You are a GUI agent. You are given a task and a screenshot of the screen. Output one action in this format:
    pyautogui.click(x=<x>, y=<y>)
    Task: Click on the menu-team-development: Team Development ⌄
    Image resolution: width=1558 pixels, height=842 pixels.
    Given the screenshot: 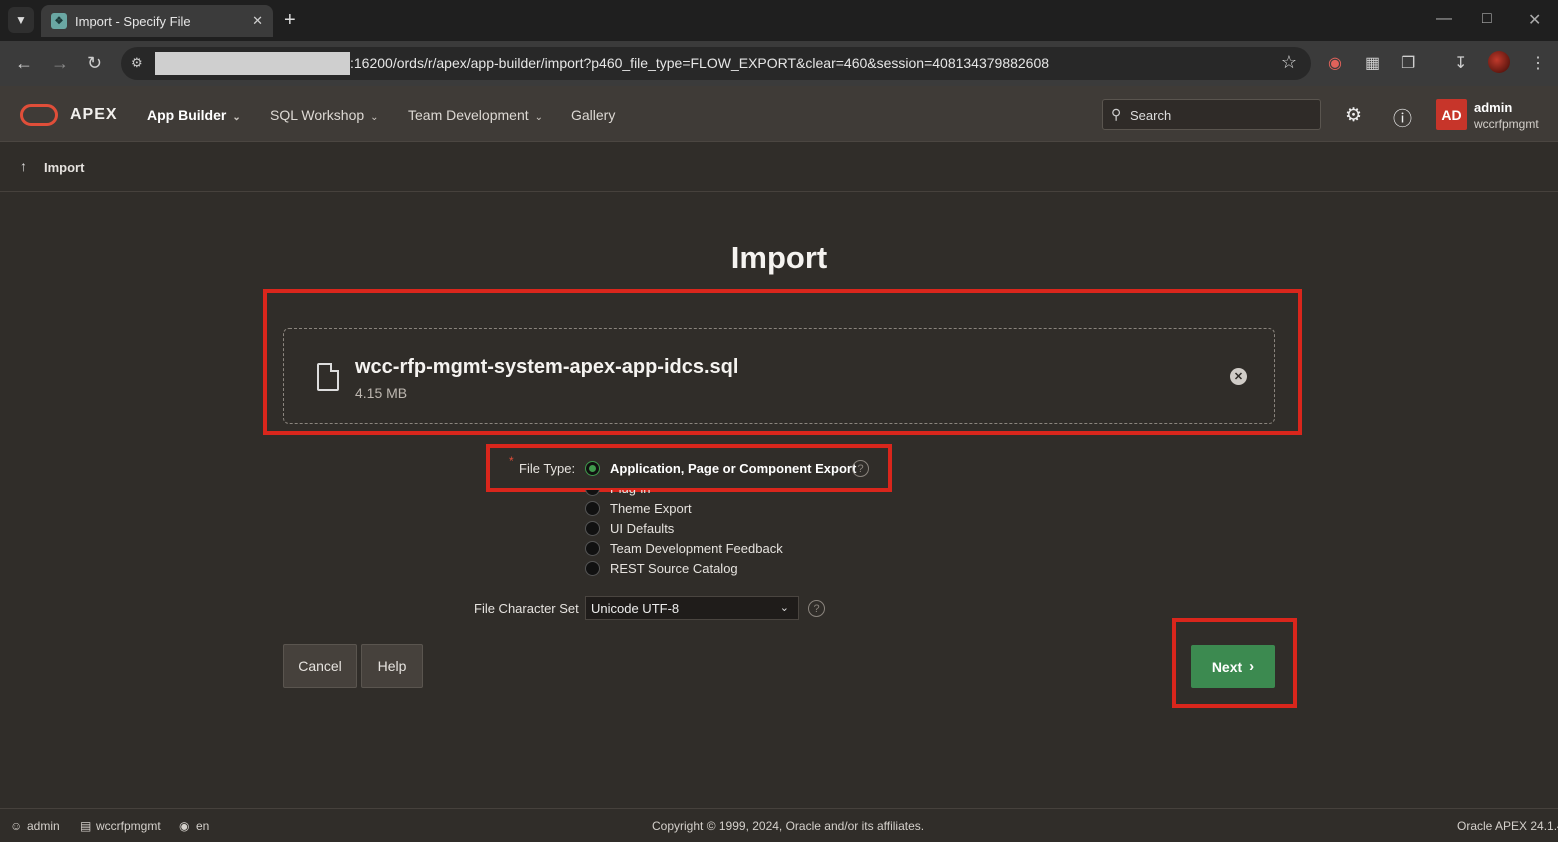 What is the action you would take?
    pyautogui.click(x=475, y=115)
    